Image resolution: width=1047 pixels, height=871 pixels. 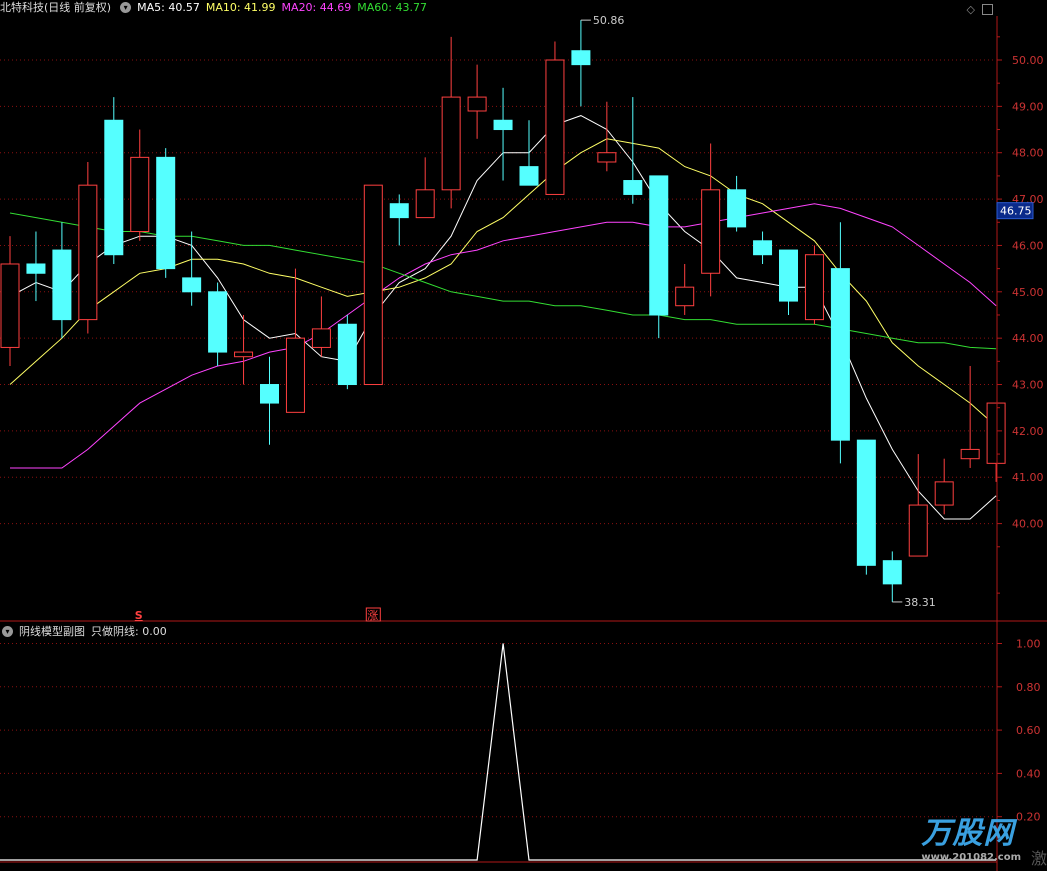 I want to click on sub-chart-header: ▾ 阴线模型副图 只做阴线: 0.00, so click(x=86, y=632).